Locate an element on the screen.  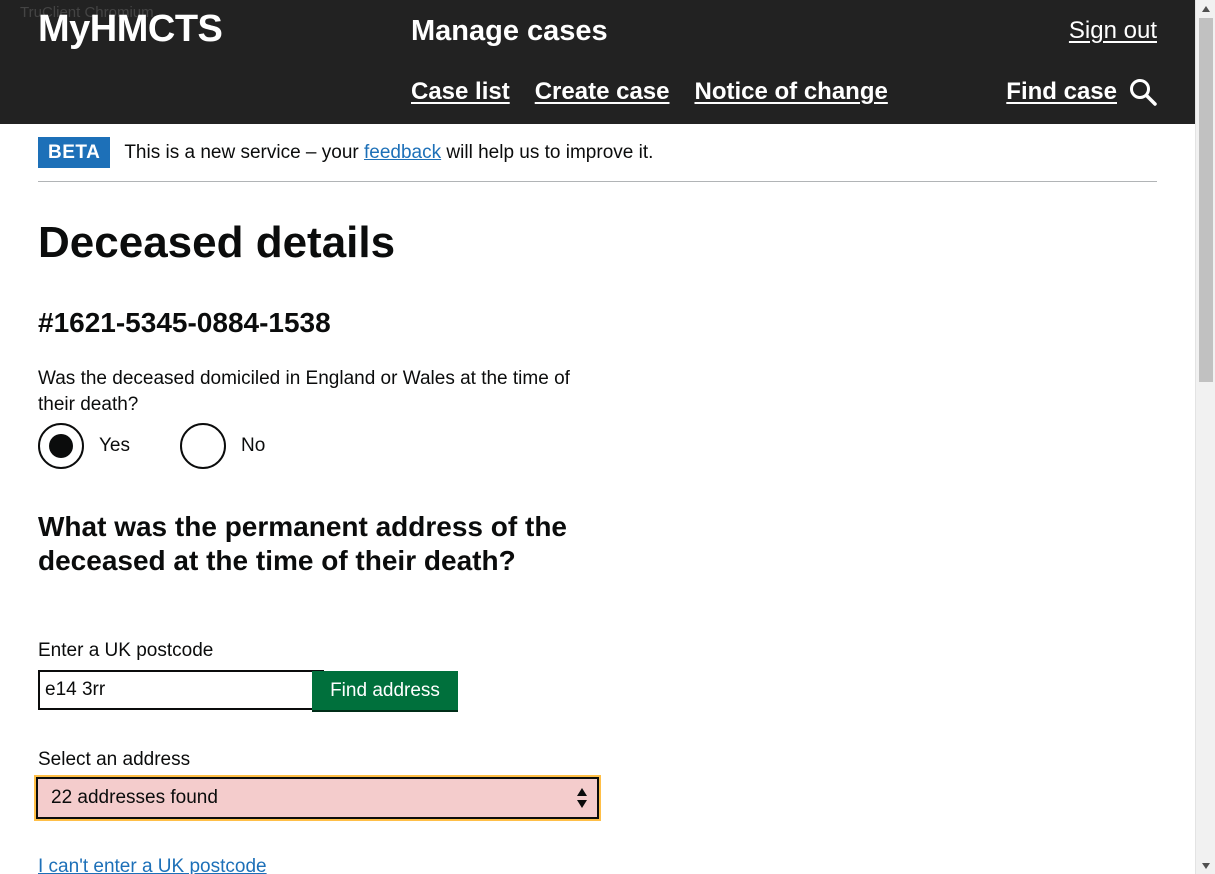
radio-selected-dot is located at coordinates (61, 446).